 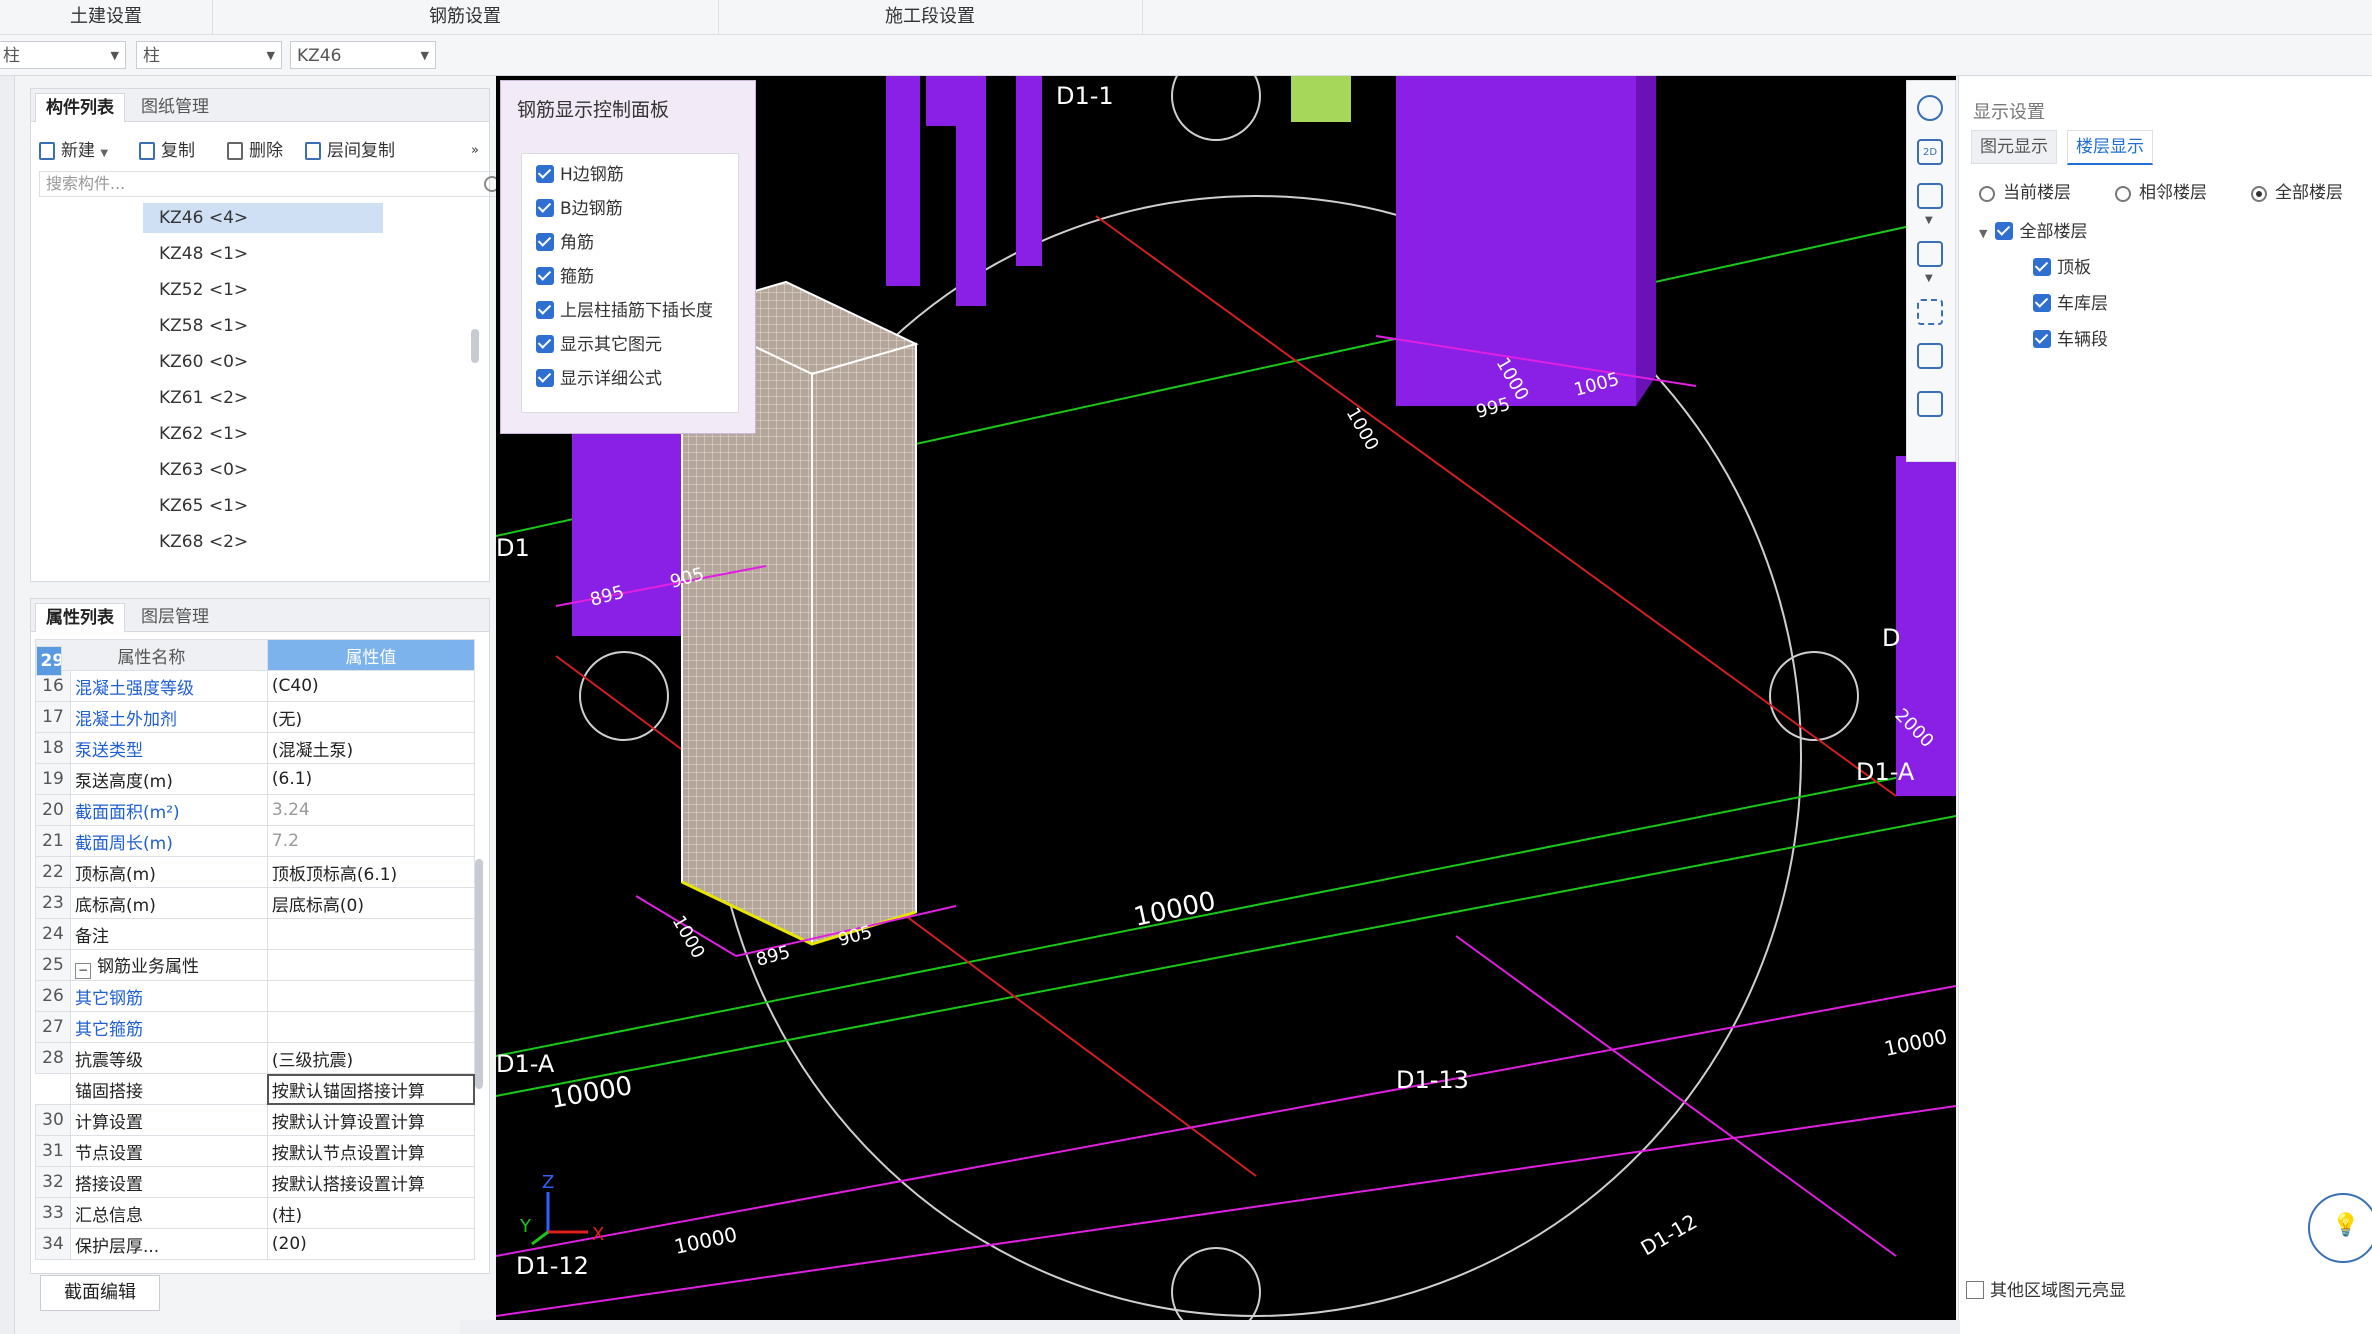 What do you see at coordinates (371, 779) in the screenshot?
I see `property-value: (6.1)` at bounding box center [371, 779].